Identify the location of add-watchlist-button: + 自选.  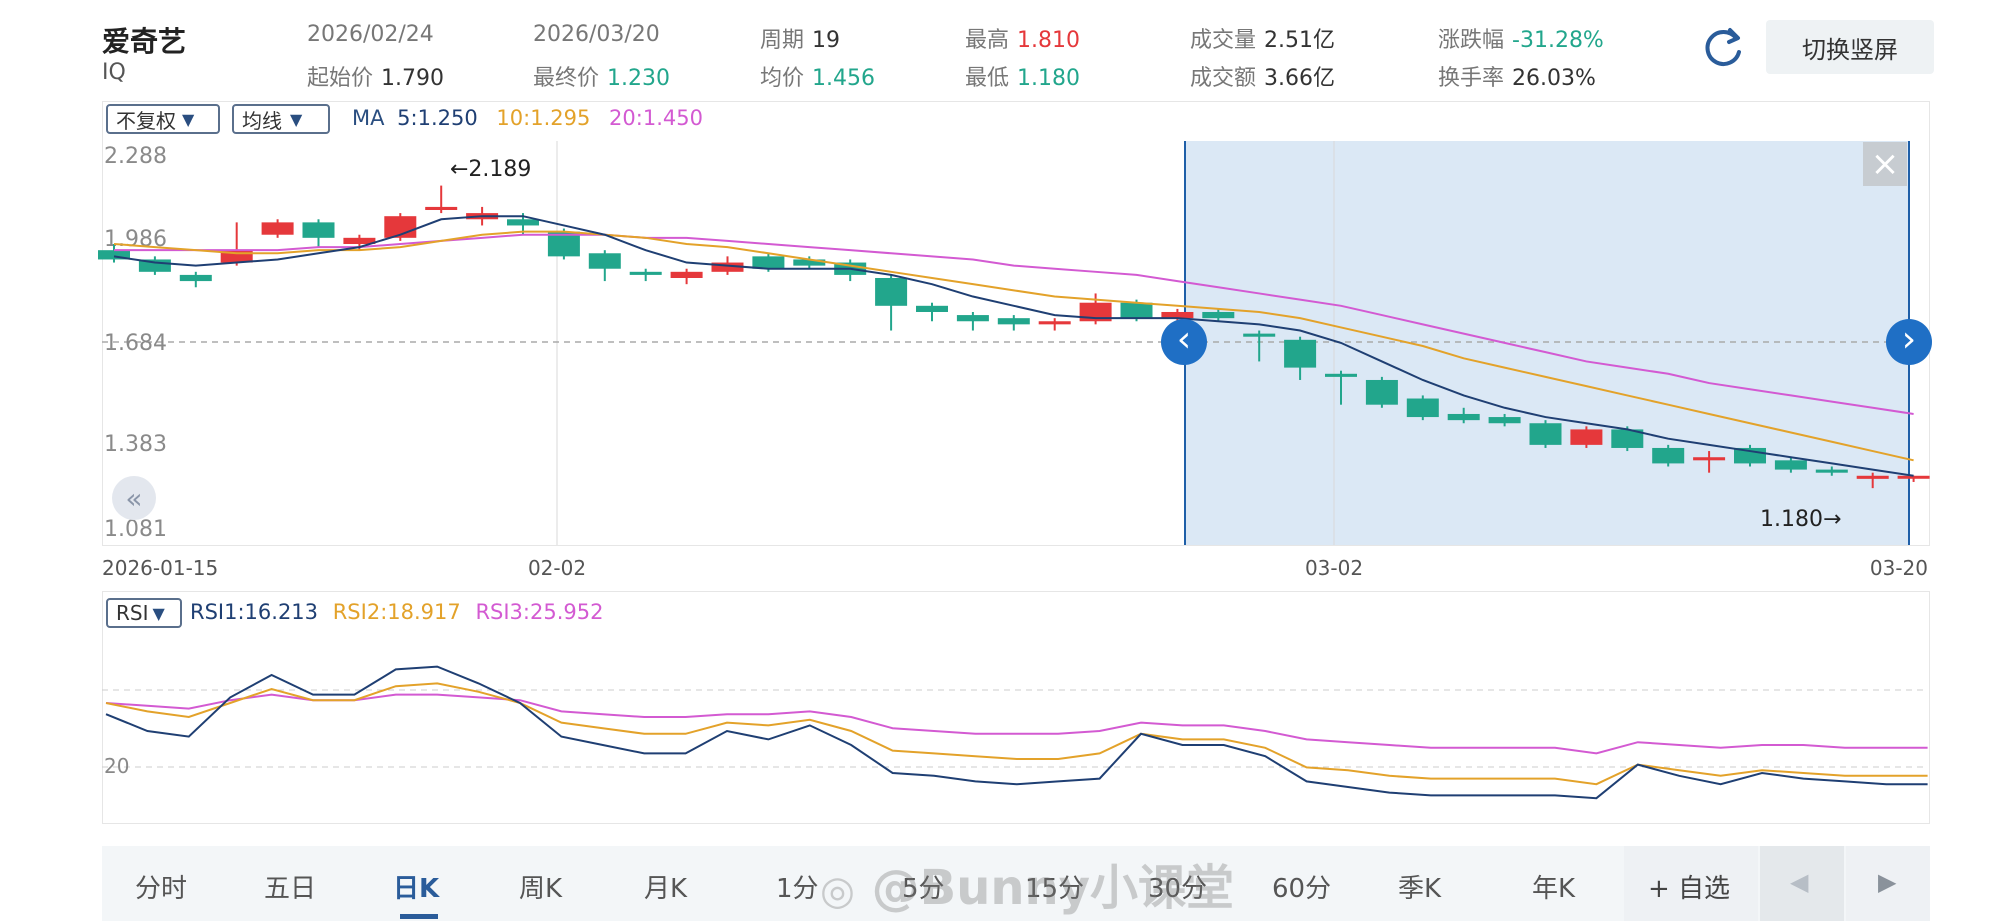
(1691, 883).